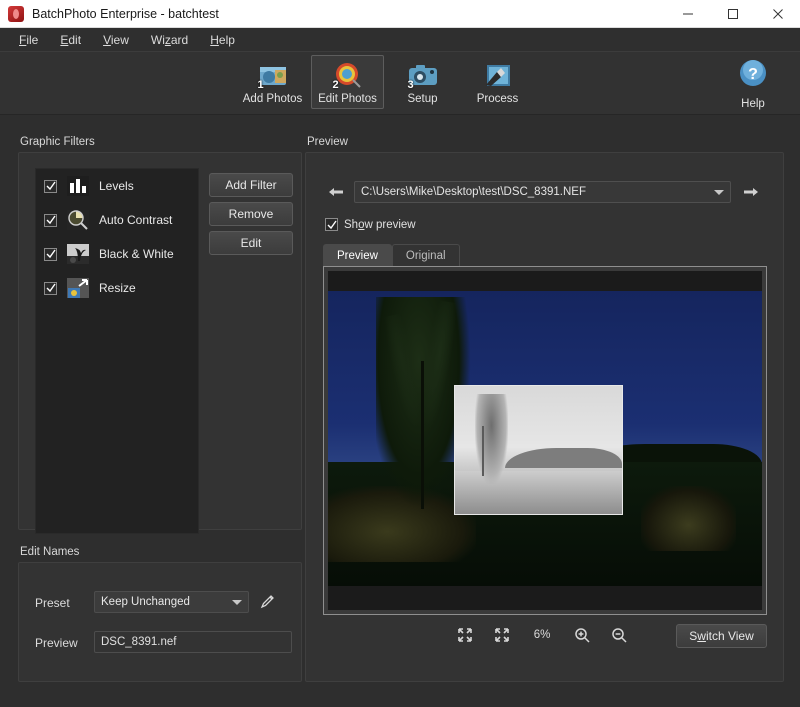 The width and height of the screenshot is (800, 707). I want to click on window-controls, so click(732, 14).